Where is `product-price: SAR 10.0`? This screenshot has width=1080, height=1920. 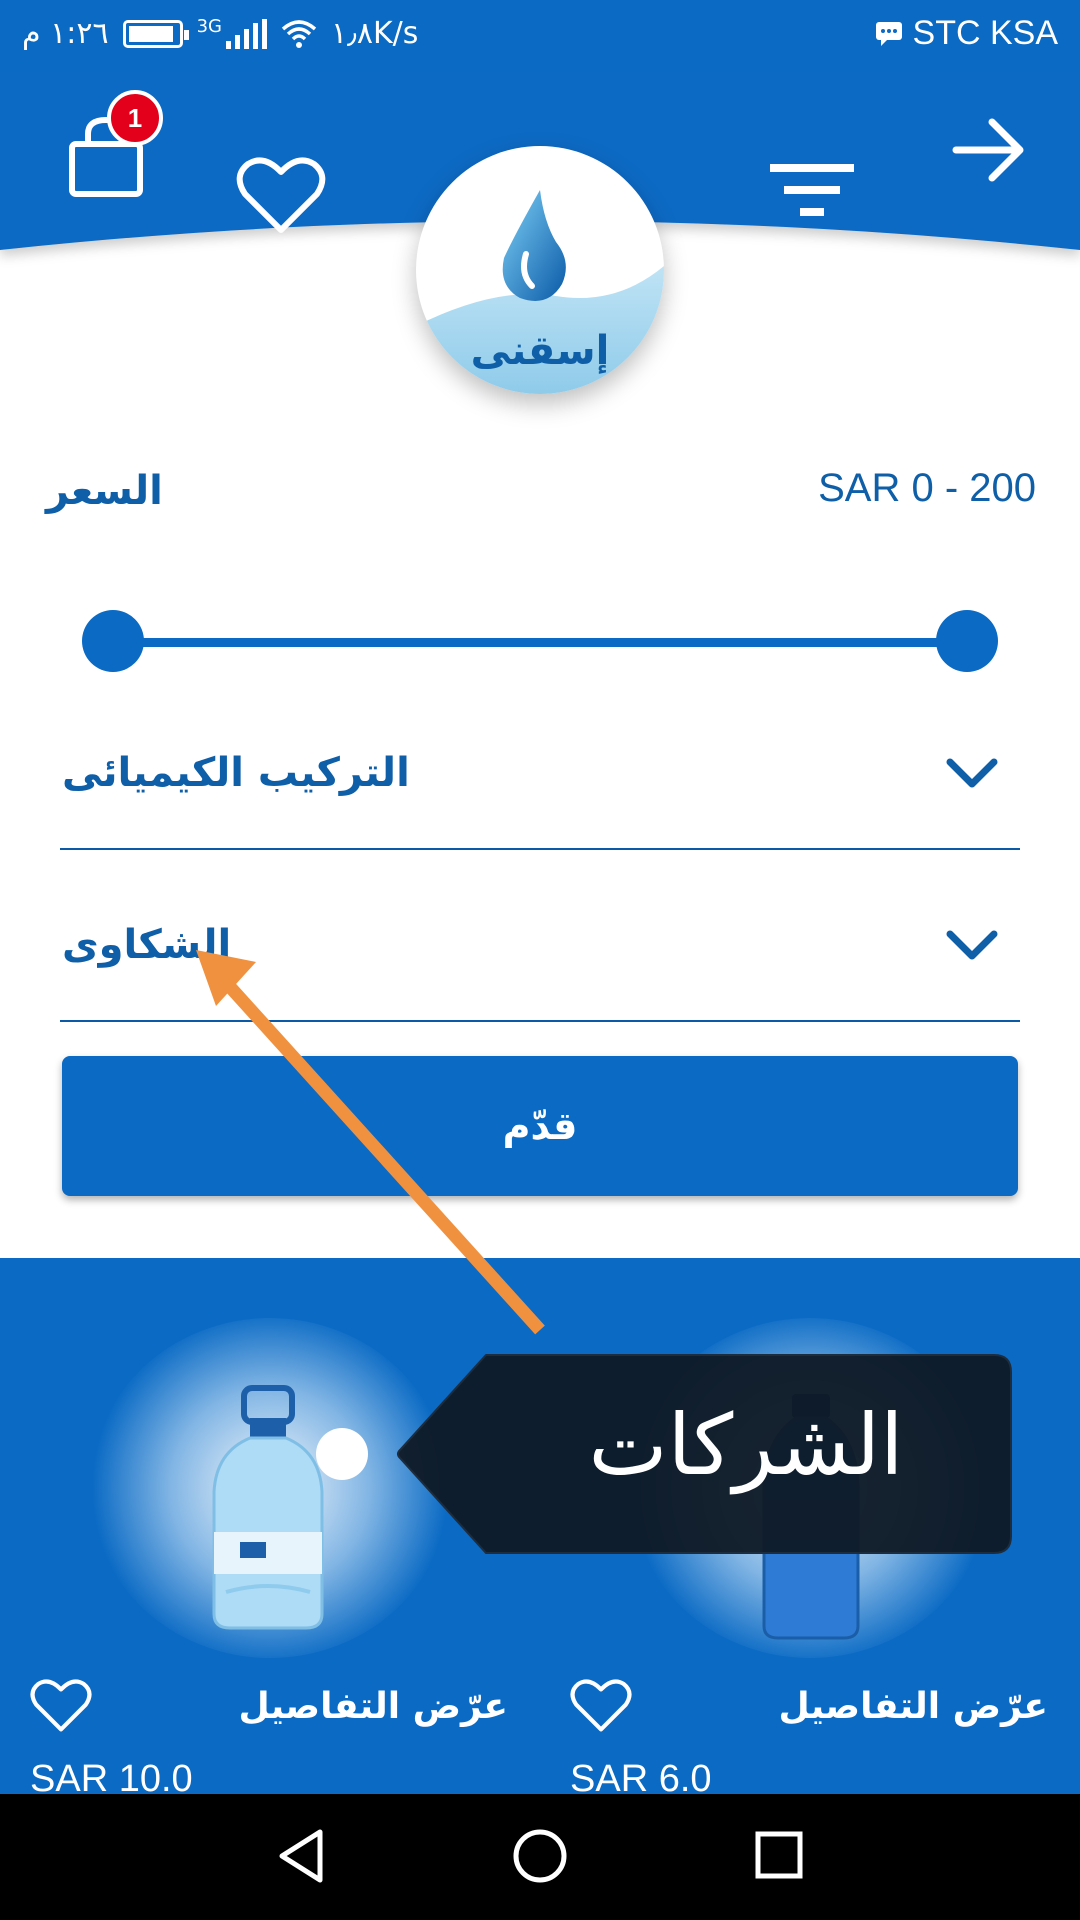 product-price: SAR 10.0 is located at coordinates (111, 1776).